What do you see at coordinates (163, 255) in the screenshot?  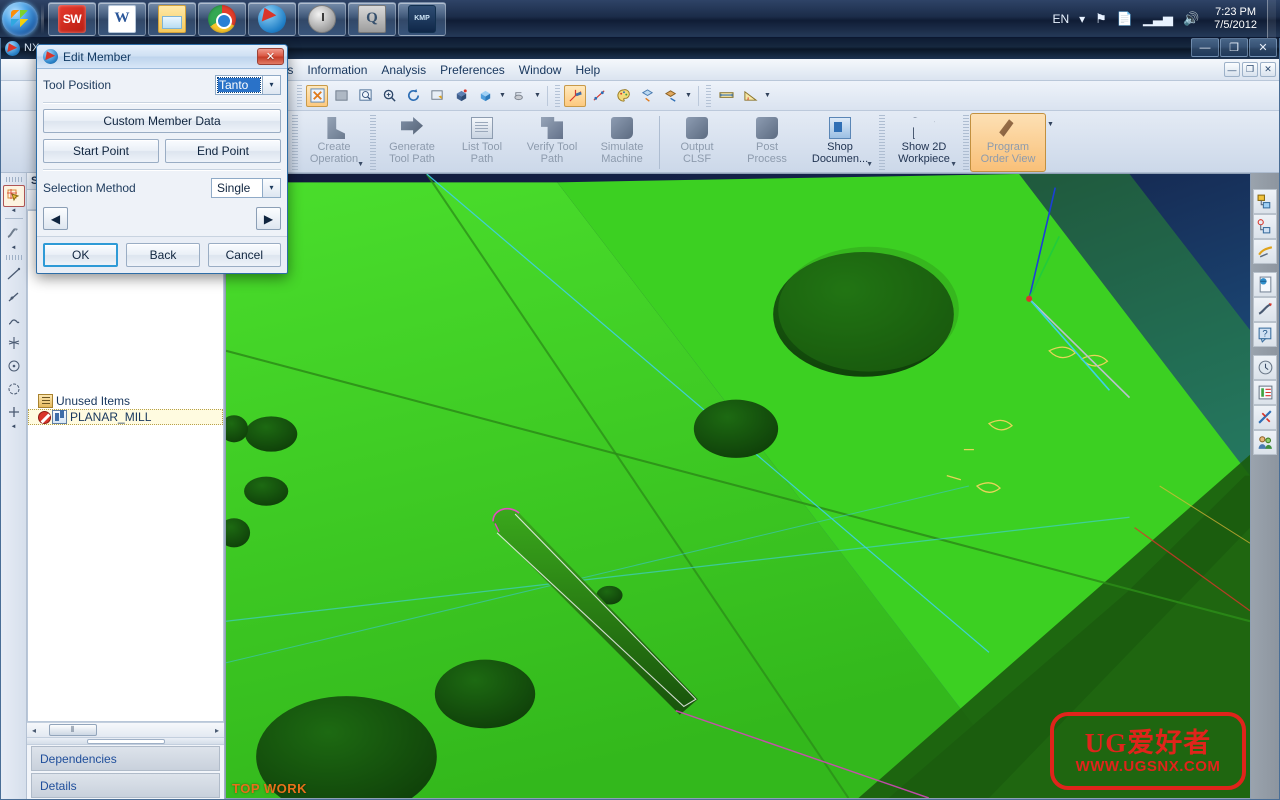 I see `back-button: Back` at bounding box center [163, 255].